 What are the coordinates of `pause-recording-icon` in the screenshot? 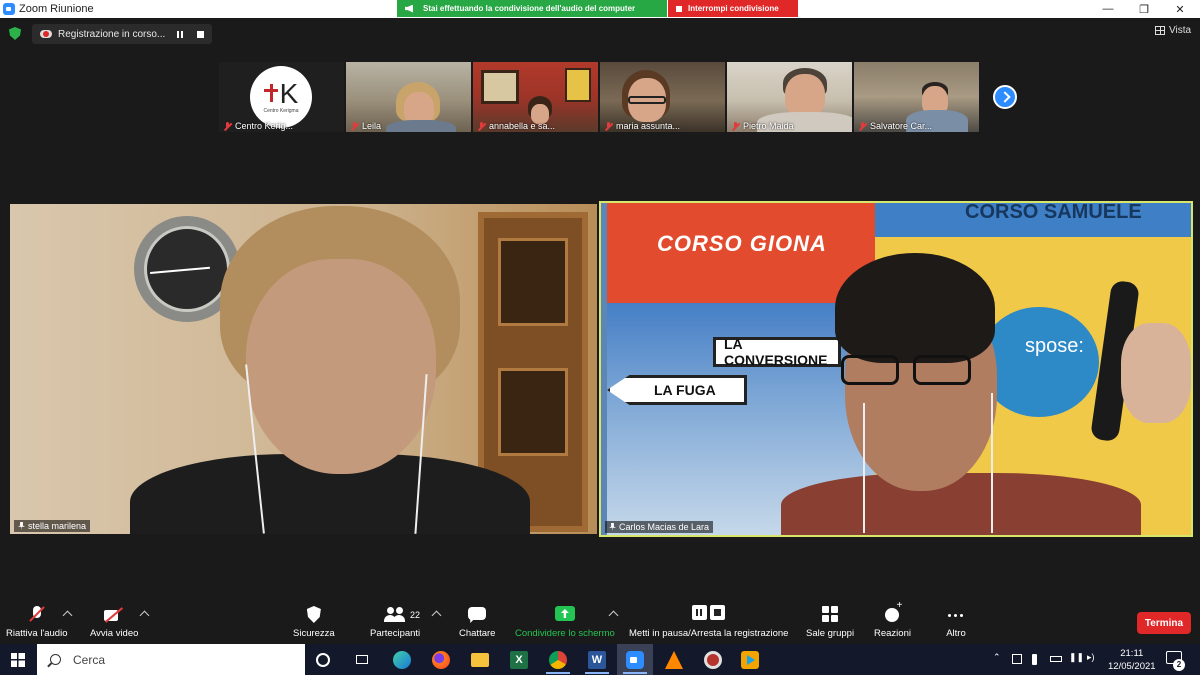 It's located at (180, 34).